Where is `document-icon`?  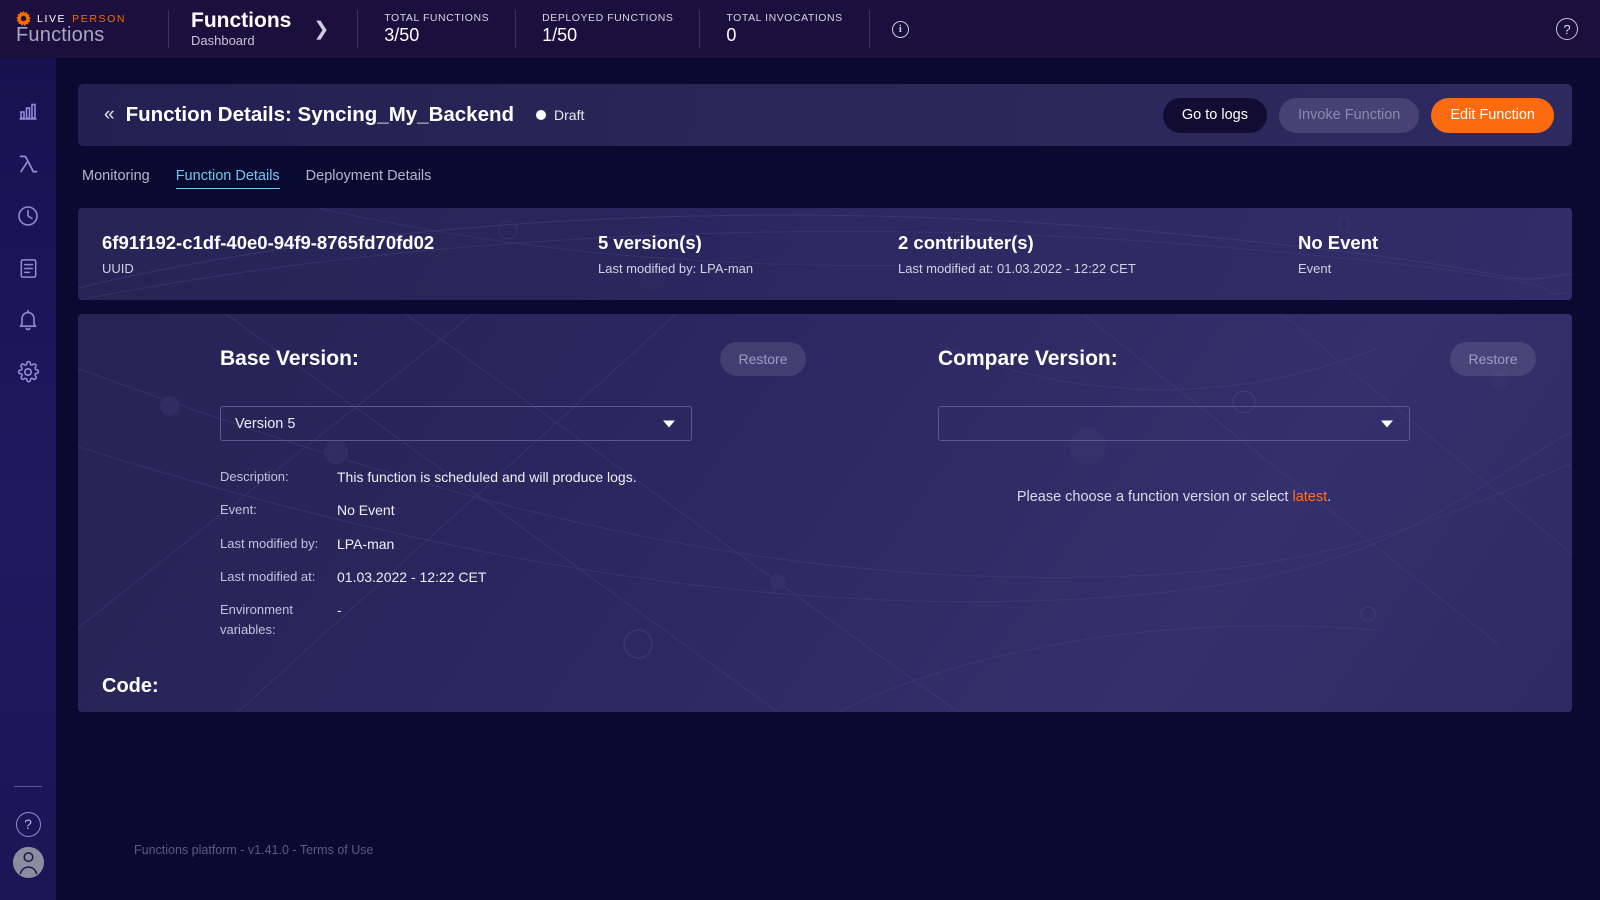 document-icon is located at coordinates (28, 268).